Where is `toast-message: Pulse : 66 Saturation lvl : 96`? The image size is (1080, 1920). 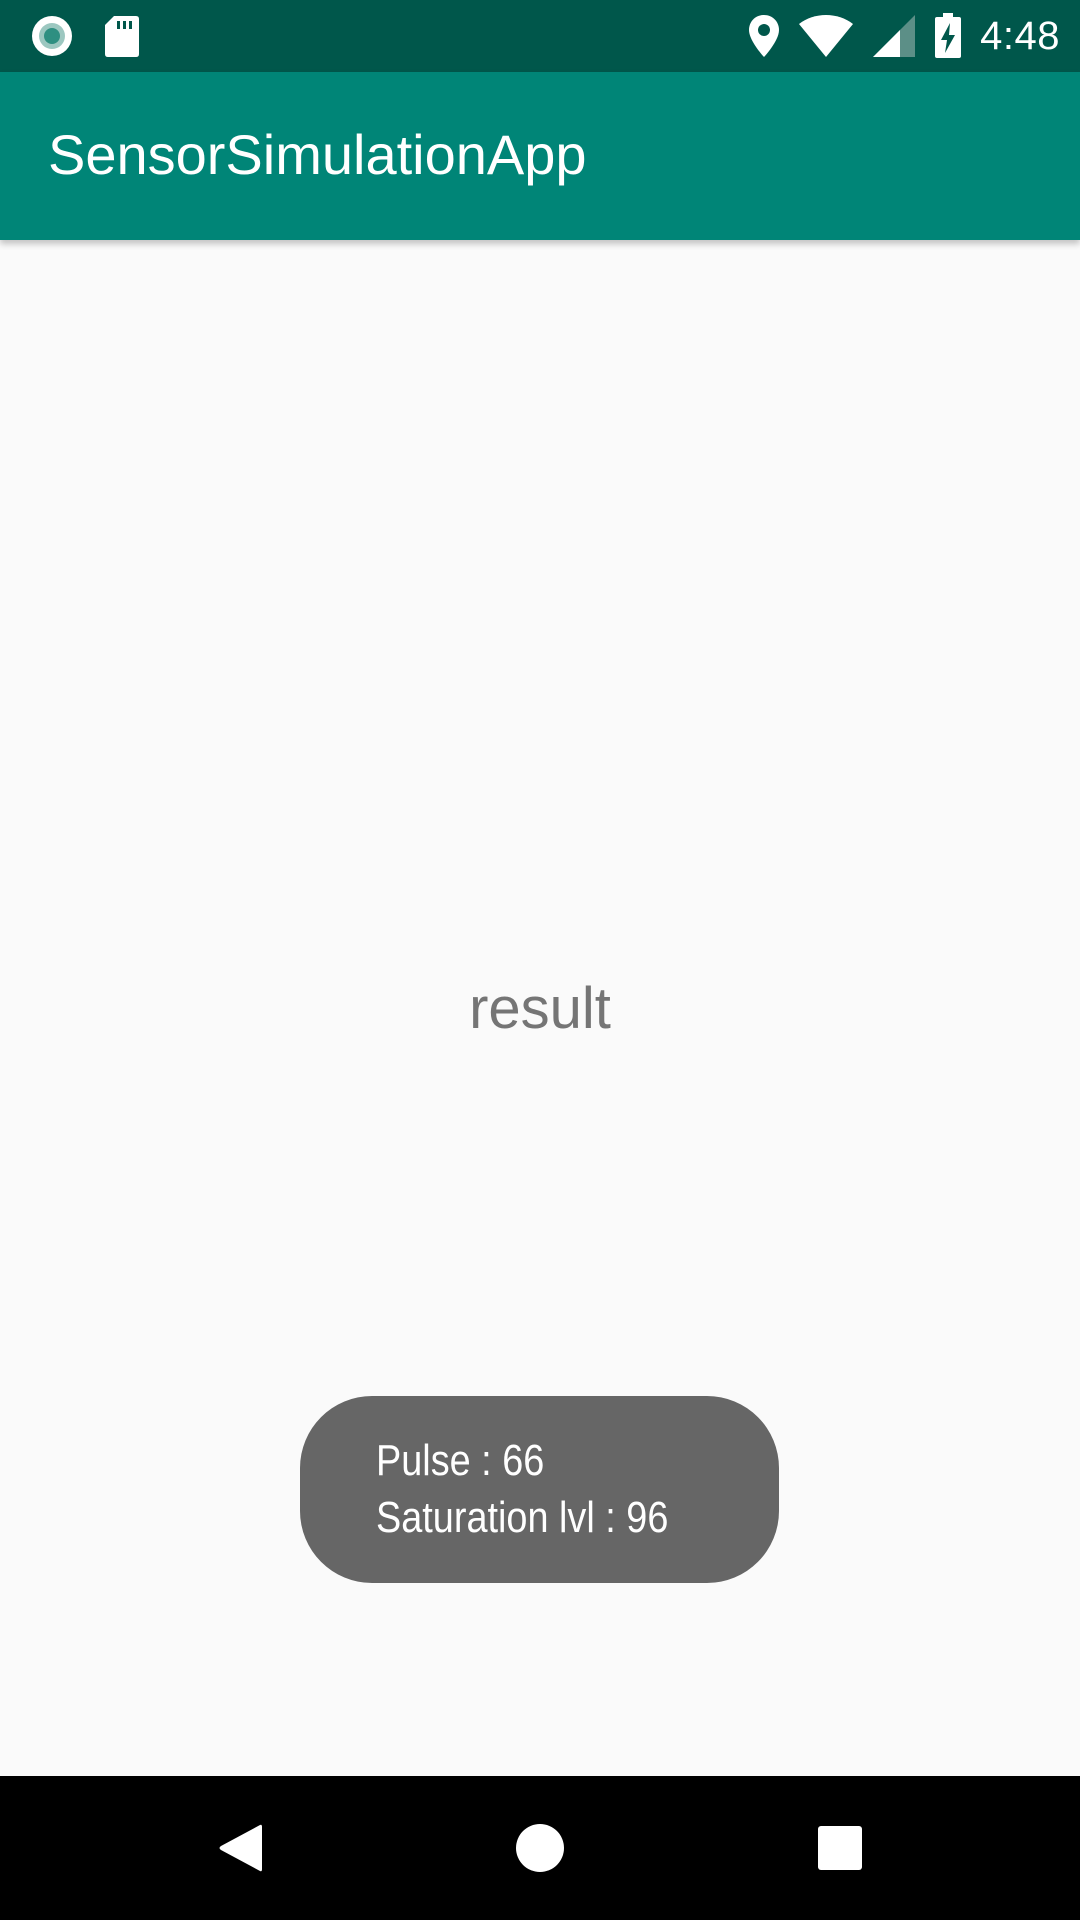 toast-message: Pulse : 66 Saturation lvl : 96 is located at coordinates (539, 1489).